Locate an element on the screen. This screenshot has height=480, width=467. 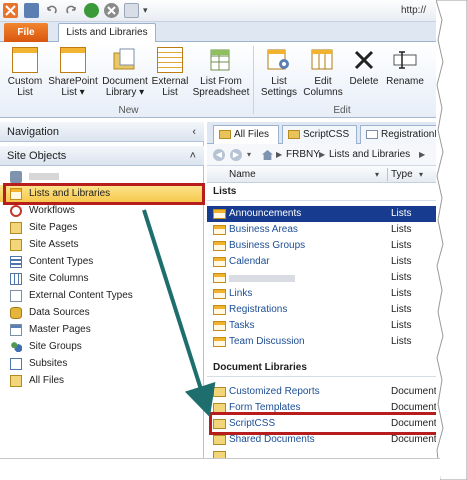
bottom-edge is located at coordinates (220, 469).